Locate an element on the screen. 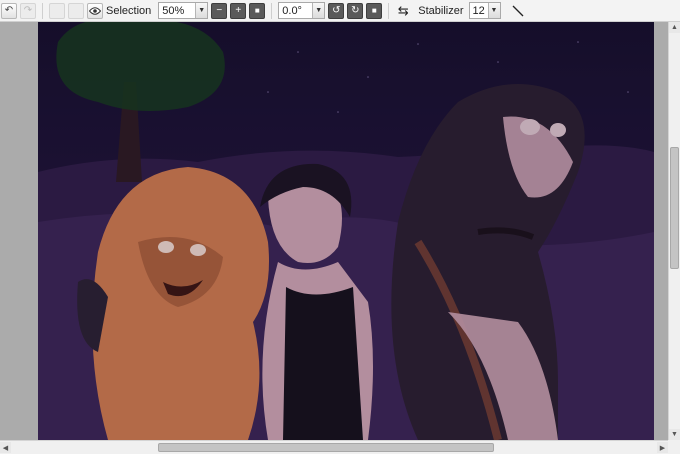 This screenshot has height=454, width=680. zoom-value: 50% is located at coordinates (173, 10).